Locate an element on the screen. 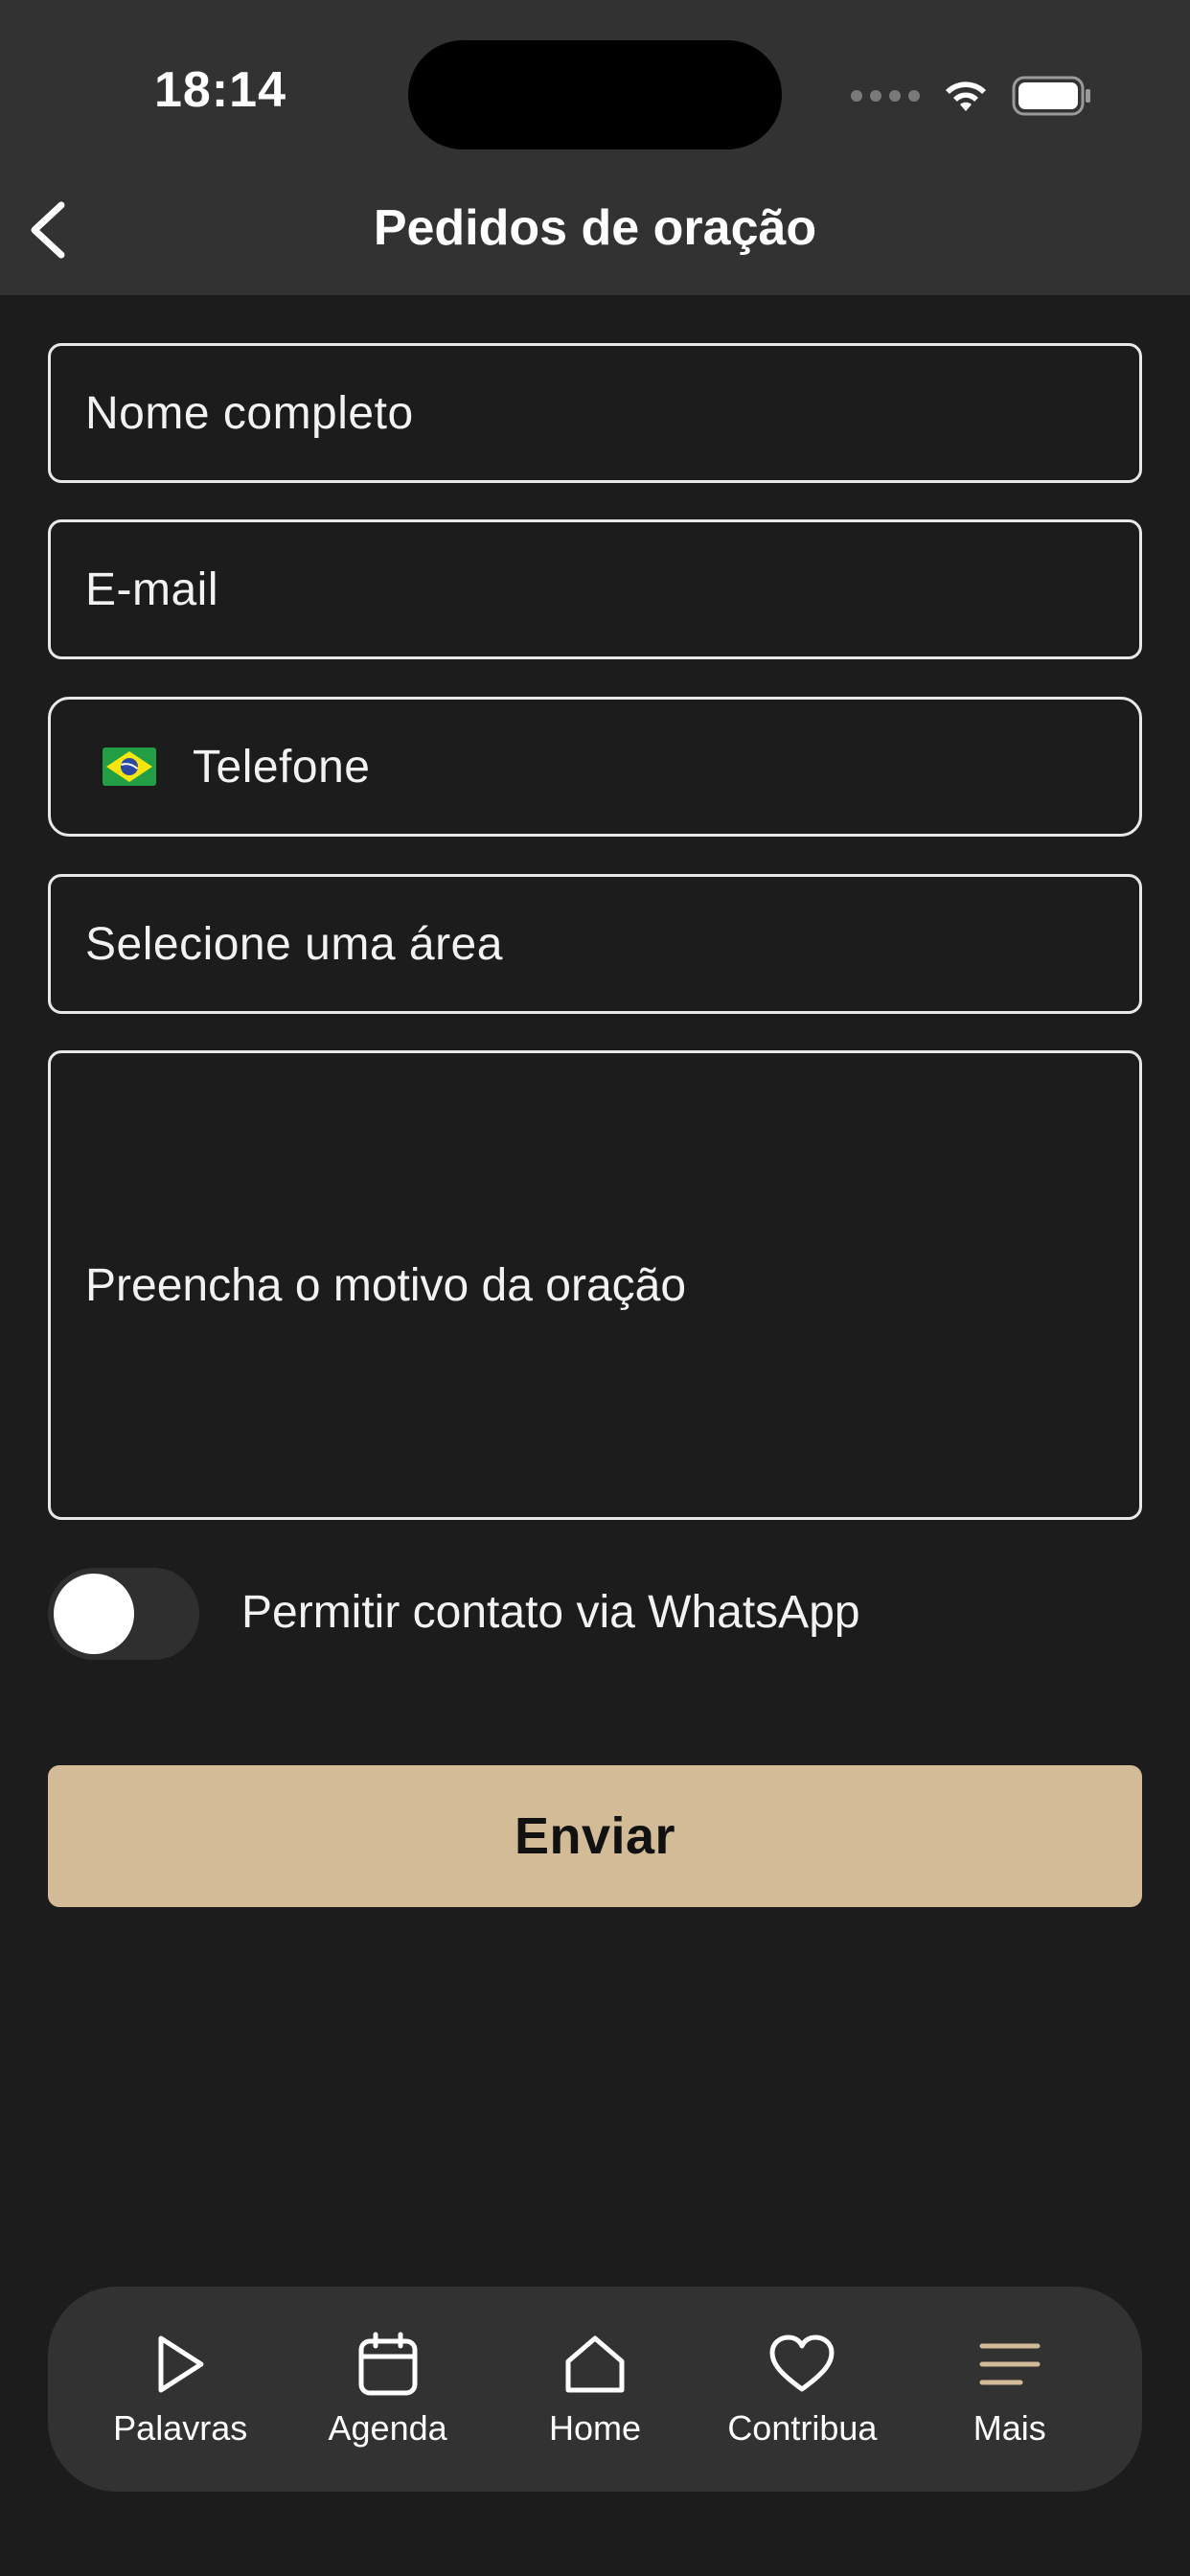 The width and height of the screenshot is (1190, 2576). tab-bar: Palavras Agenda Home Contribua Mais is located at coordinates (595, 2389).